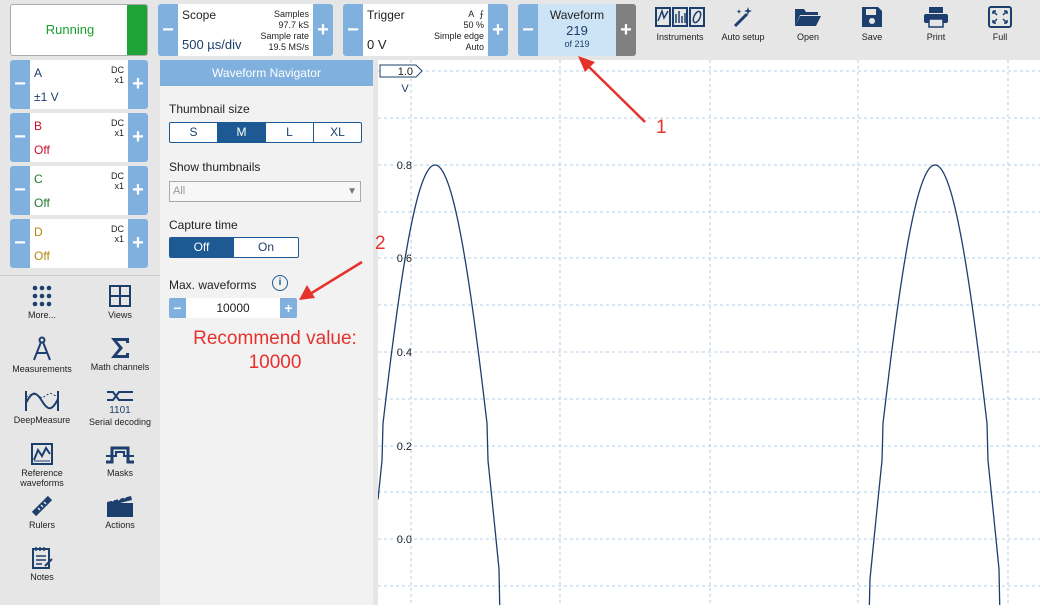  What do you see at coordinates (472, 178) in the screenshot?
I see `annotation-arrows` at bounding box center [472, 178].